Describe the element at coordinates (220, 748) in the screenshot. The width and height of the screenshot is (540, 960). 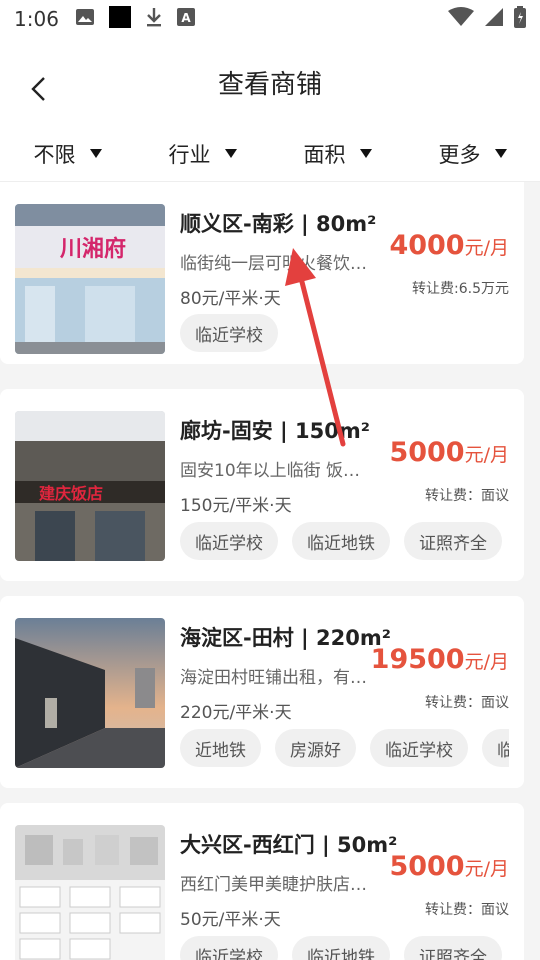
I see `tag: 近地铁` at that location.